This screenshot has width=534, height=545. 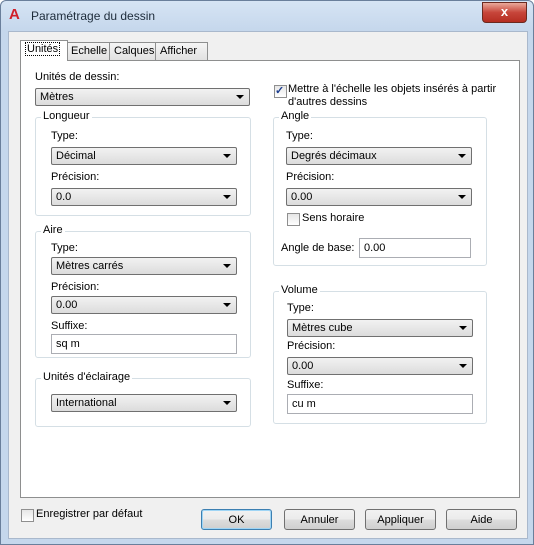 I want to click on tab-calques: Calques, so click(x=135, y=51).